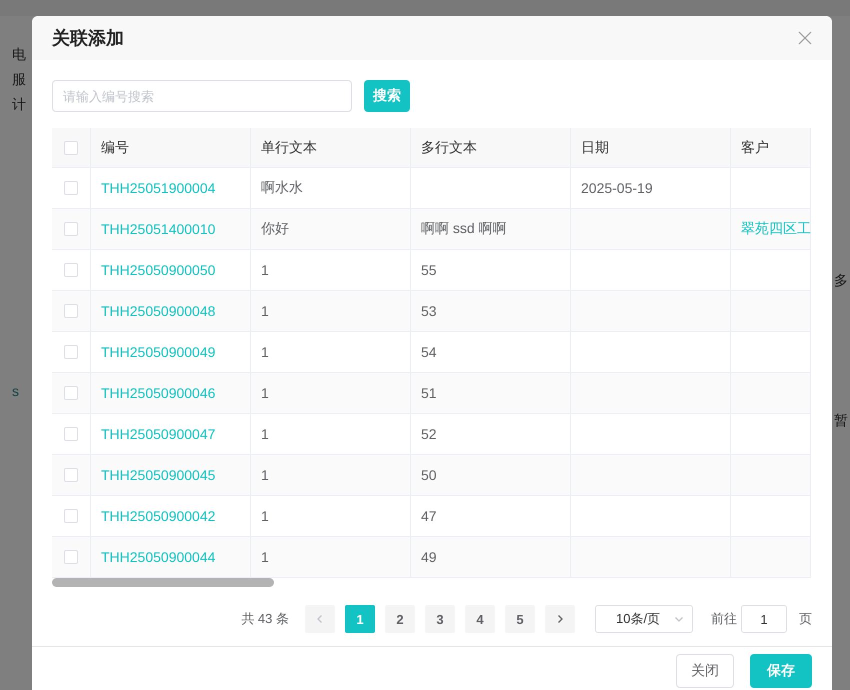 This screenshot has width=850, height=690. Describe the element at coordinates (171, 475) in the screenshot. I see `table-link-cell: THH25050900045` at that location.